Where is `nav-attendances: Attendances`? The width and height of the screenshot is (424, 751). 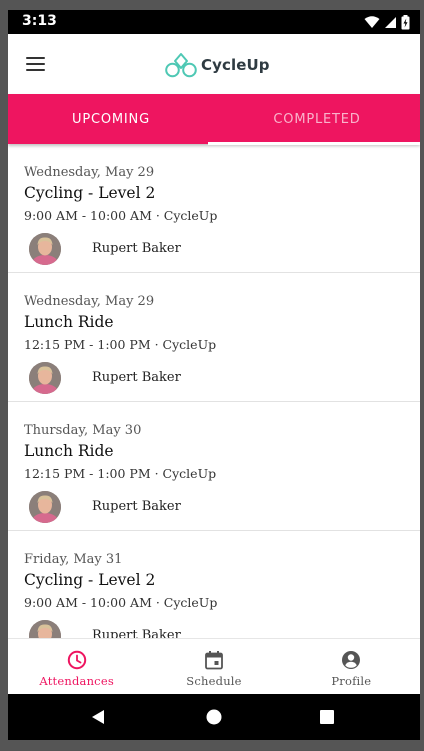 nav-attendances: Attendances is located at coordinates (76, 666).